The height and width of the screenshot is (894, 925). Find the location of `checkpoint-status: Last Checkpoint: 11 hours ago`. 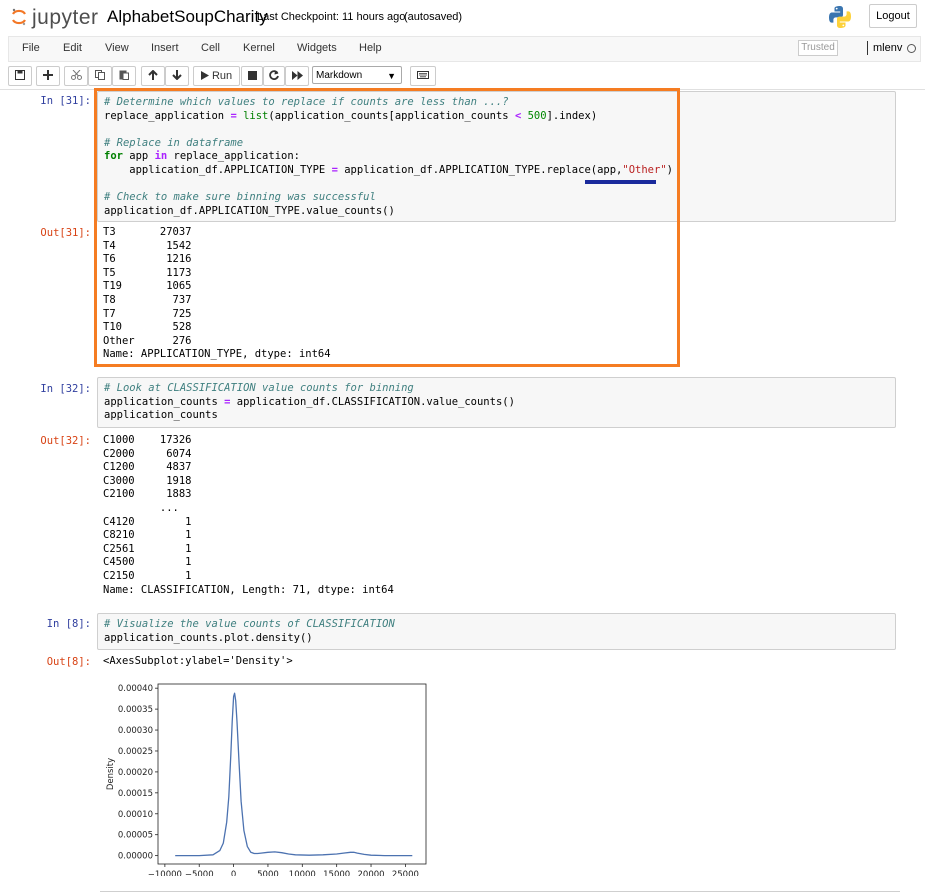

checkpoint-status: Last Checkpoint: 11 hours ago is located at coordinates (331, 17).